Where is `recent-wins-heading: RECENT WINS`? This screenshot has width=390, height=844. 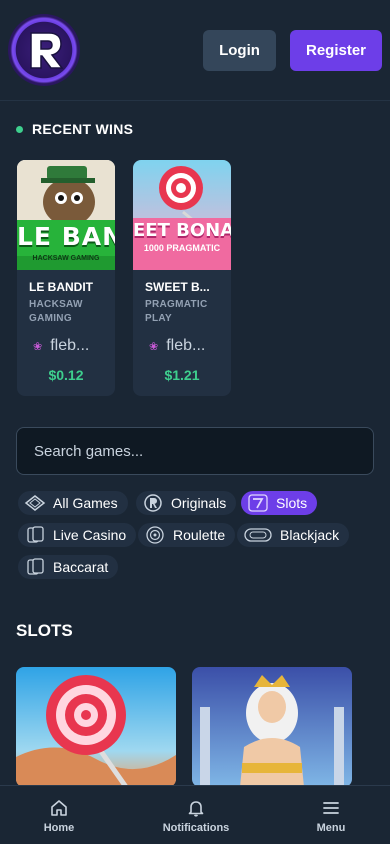
recent-wins-heading: RECENT WINS is located at coordinates (74, 129).